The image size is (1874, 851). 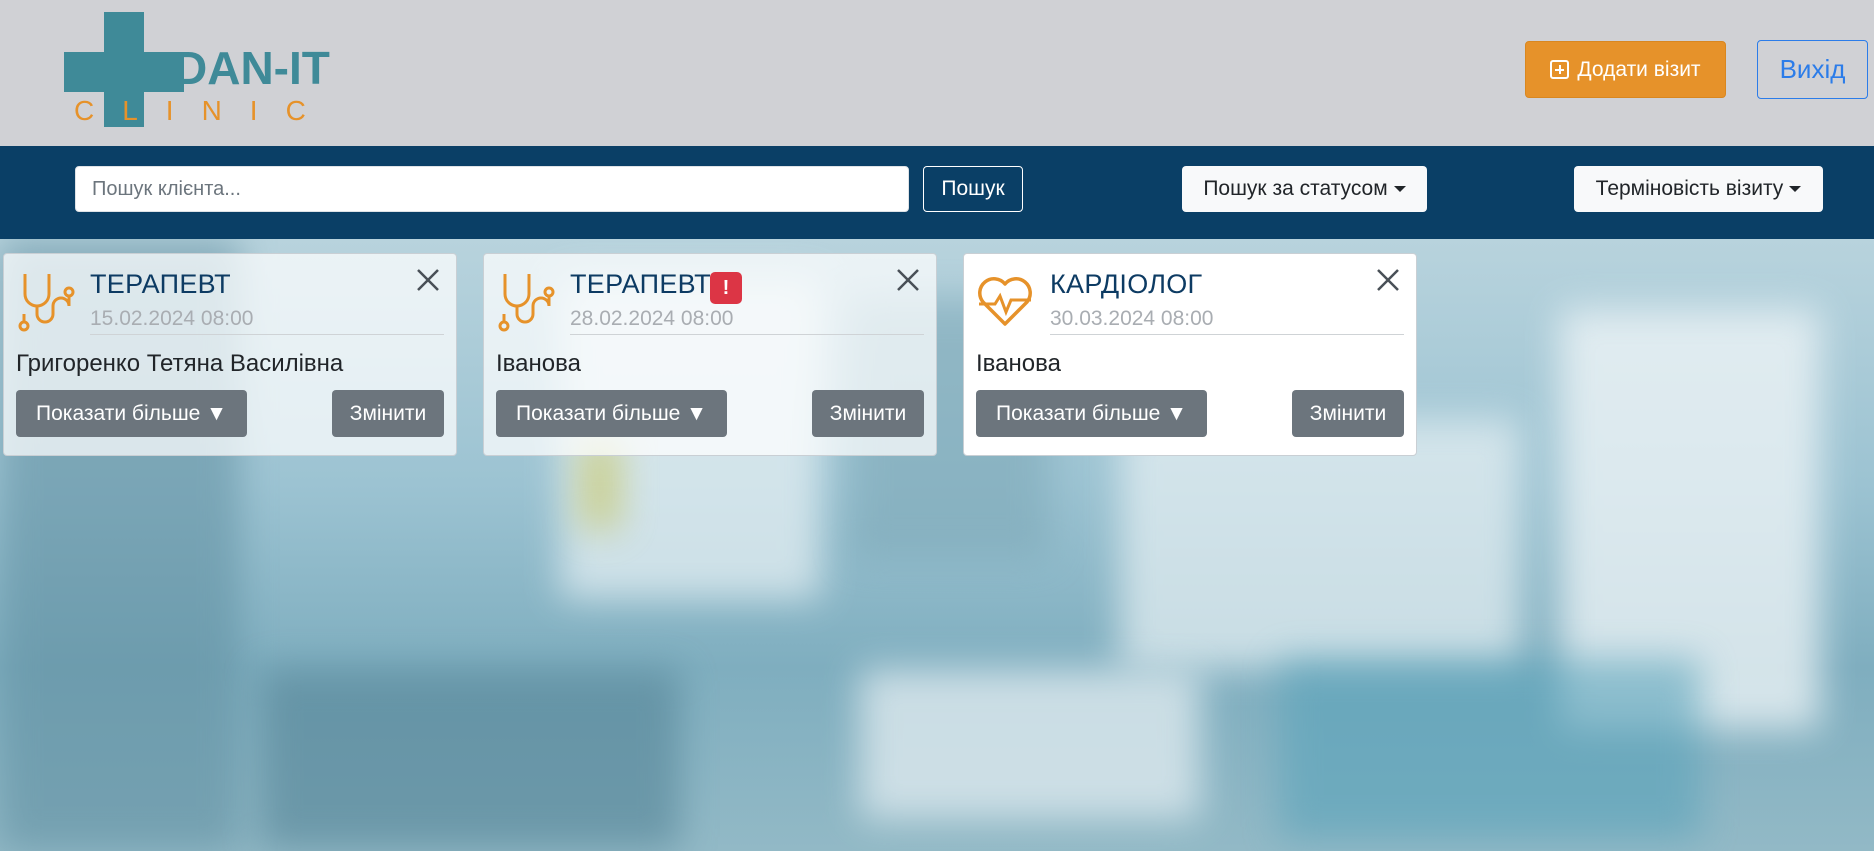 I want to click on add-visit-label: Додати візит, so click(x=1639, y=69).